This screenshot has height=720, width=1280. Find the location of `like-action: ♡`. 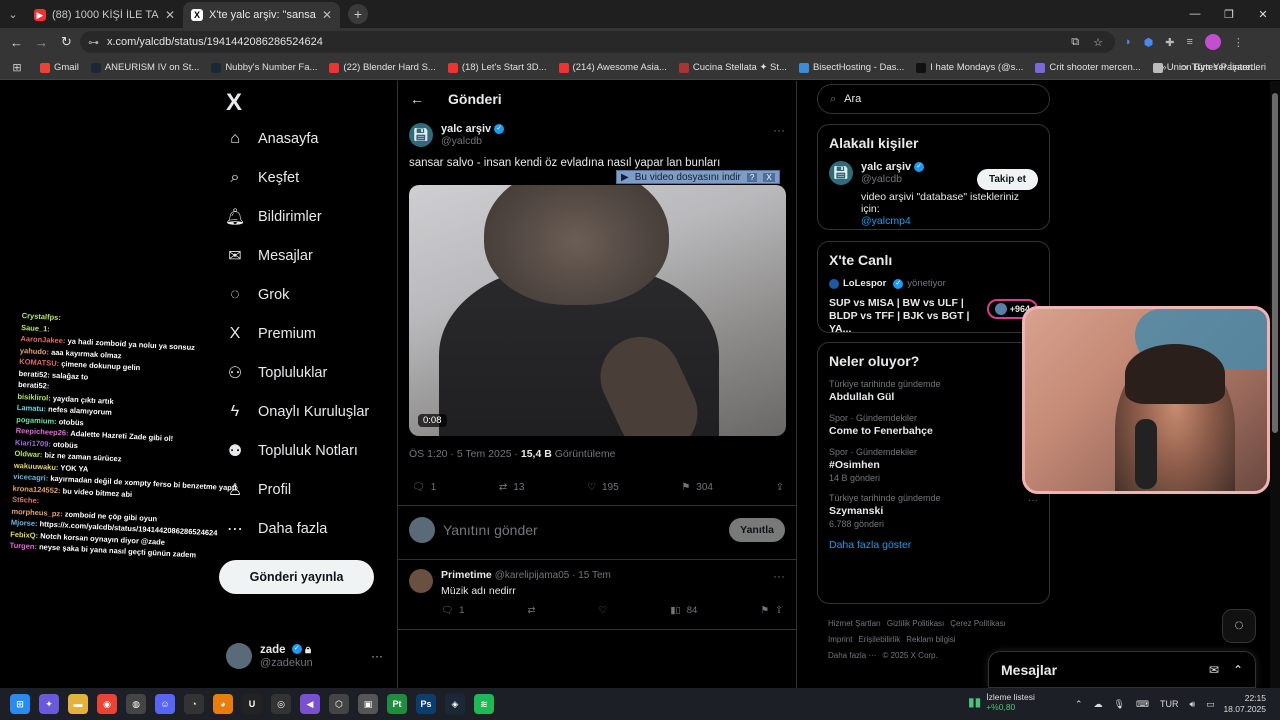

like-action: ♡ is located at coordinates (603, 610).